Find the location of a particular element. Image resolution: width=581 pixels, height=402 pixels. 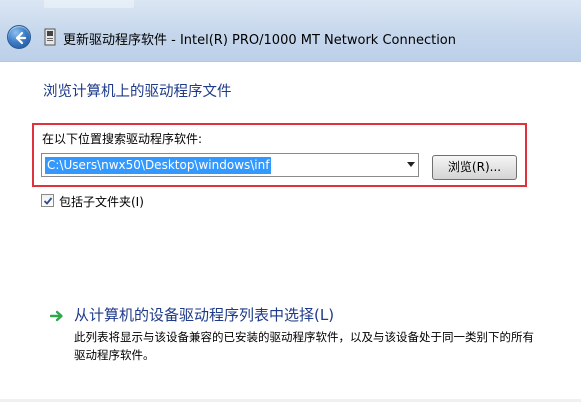

search-path-value: C:\Users\nwx50\Desktop\windows\inf is located at coordinates (158, 165).